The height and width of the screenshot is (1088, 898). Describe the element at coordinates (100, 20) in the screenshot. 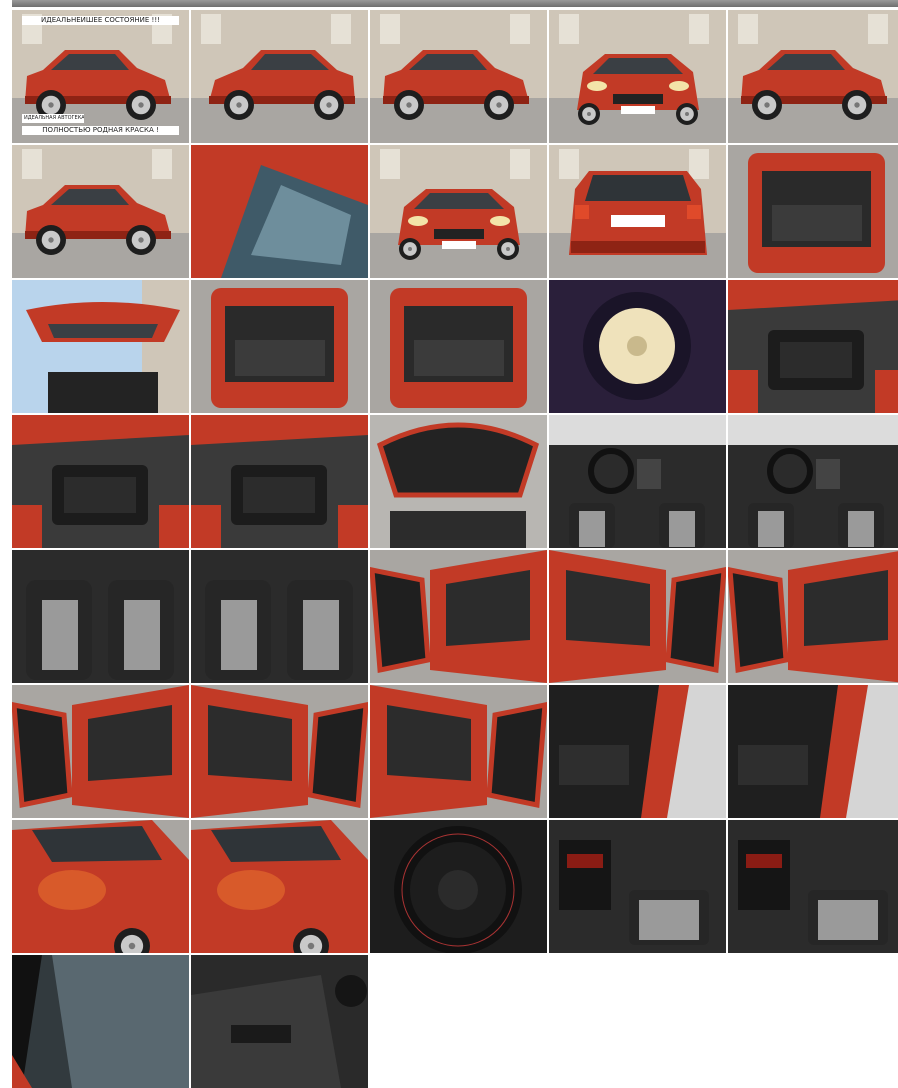

I see `photo-caption-top: ИДЕАЛЬНЕЙШЕЕ СОСТОЯНИЕ !!!` at that location.